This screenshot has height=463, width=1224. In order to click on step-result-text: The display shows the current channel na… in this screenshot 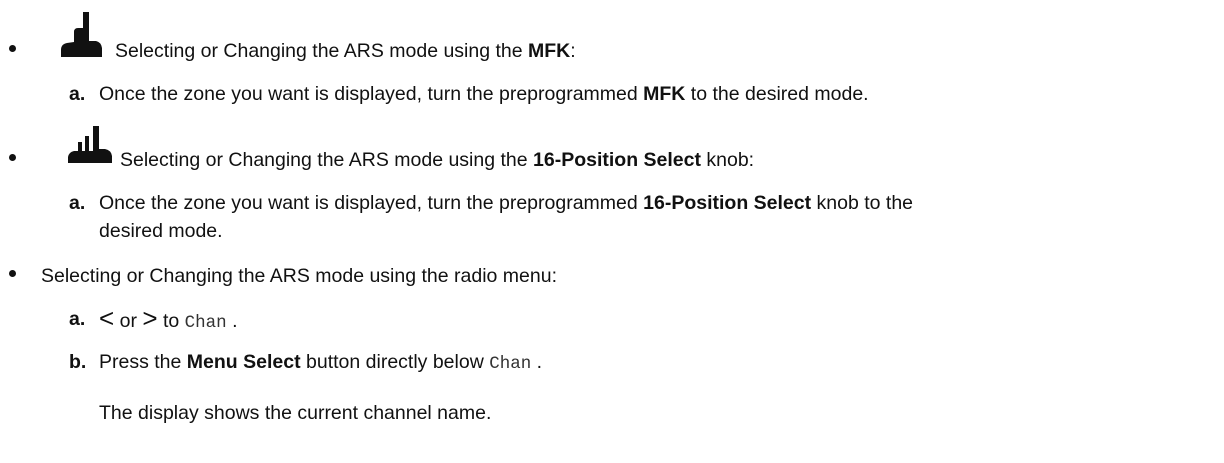, I will do `click(295, 413)`.